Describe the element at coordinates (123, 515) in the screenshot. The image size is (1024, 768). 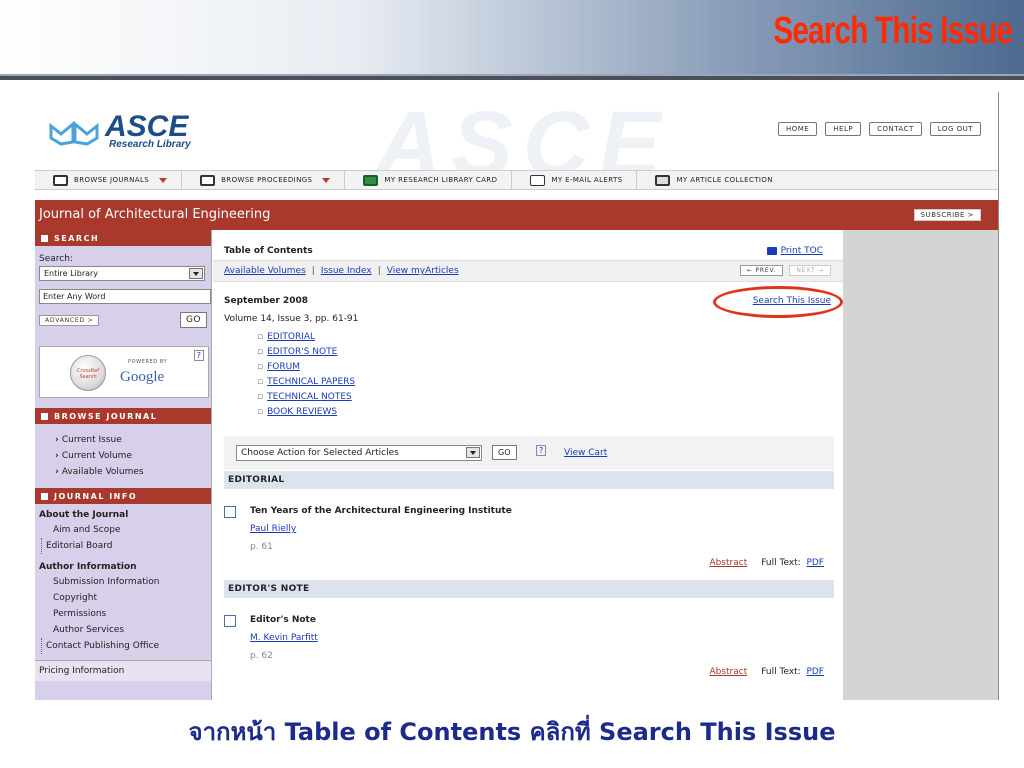
I see `about-journal-heading: About the Journal` at that location.